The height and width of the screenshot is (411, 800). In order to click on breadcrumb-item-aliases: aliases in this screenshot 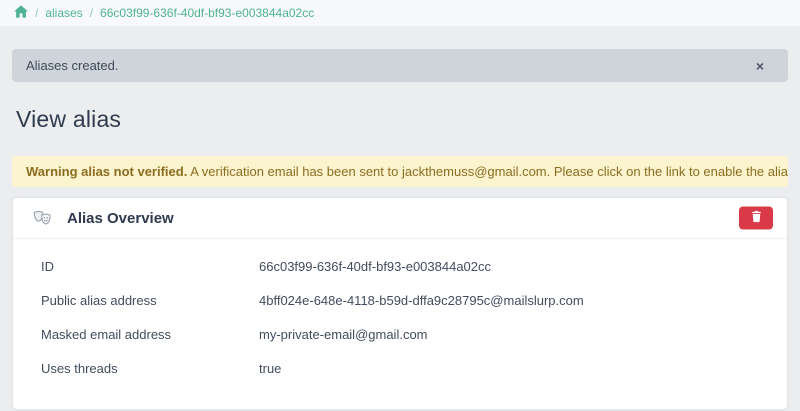, I will do `click(63, 13)`.